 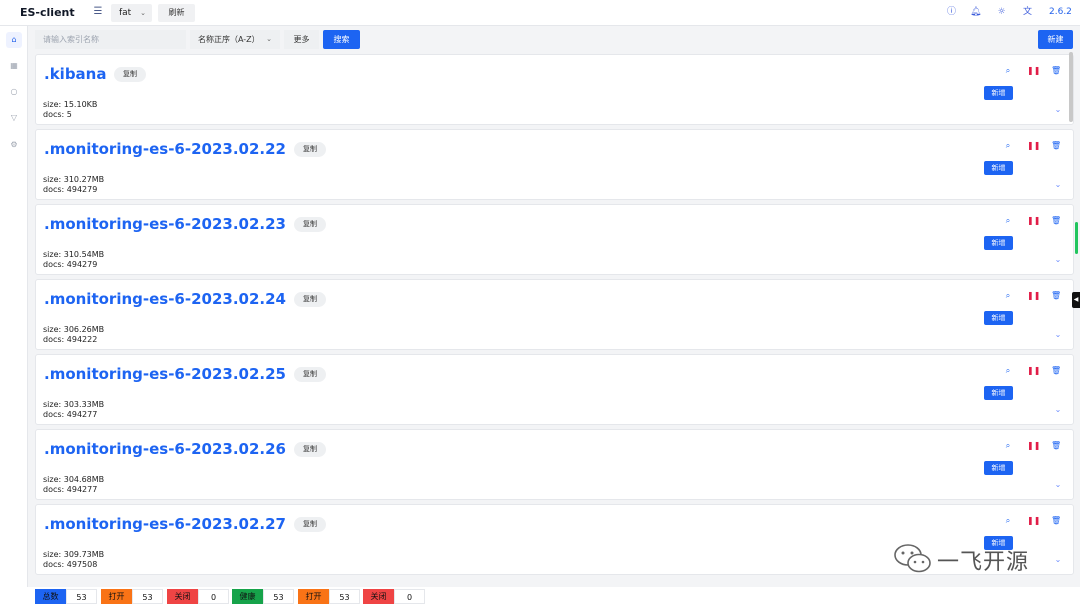 I want to click on status-label: 健康, so click(x=247, y=596).